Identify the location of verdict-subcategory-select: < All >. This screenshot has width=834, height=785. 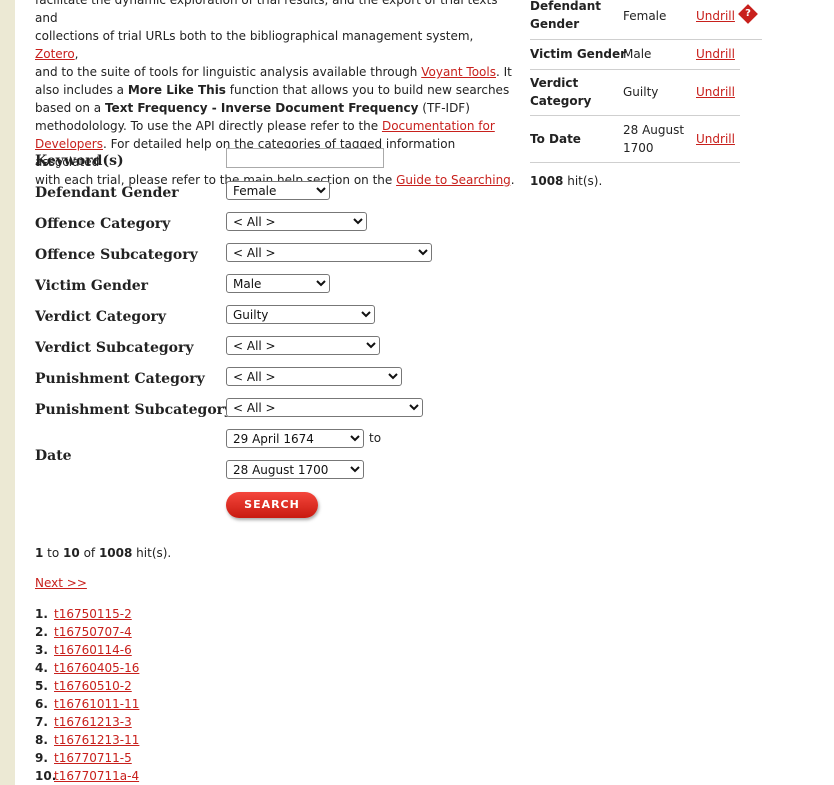
(303, 345).